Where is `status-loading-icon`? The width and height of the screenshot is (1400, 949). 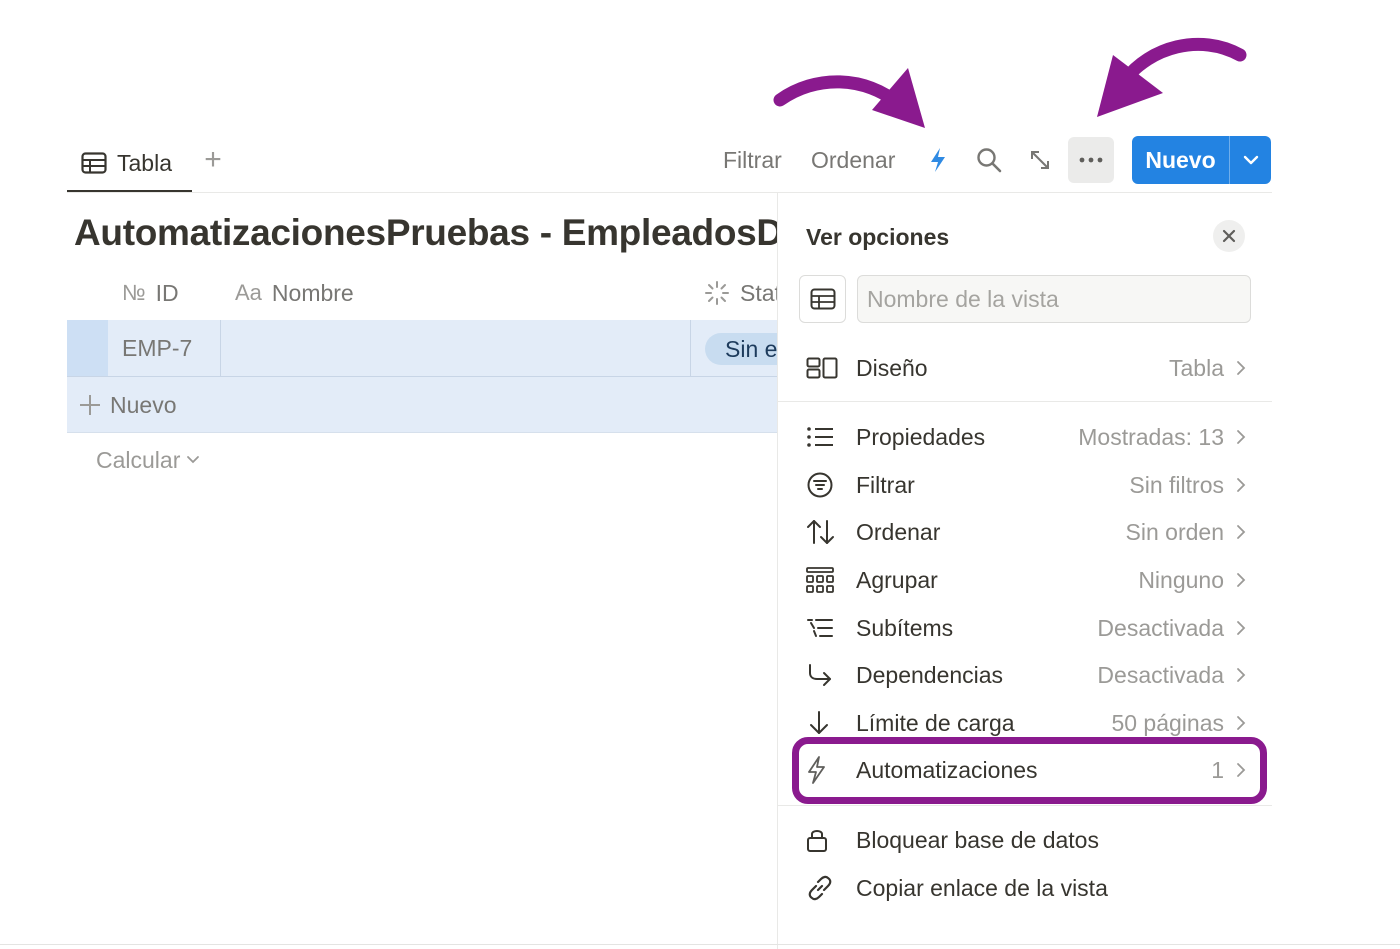
status-loading-icon is located at coordinates (717, 293).